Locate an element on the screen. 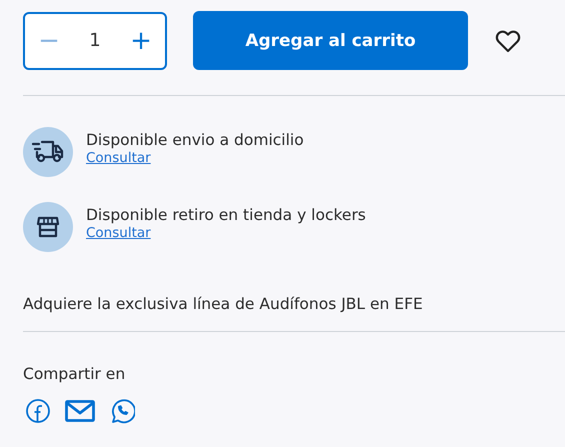 This screenshot has width=565, height=447. mail-icon is located at coordinates (80, 411).